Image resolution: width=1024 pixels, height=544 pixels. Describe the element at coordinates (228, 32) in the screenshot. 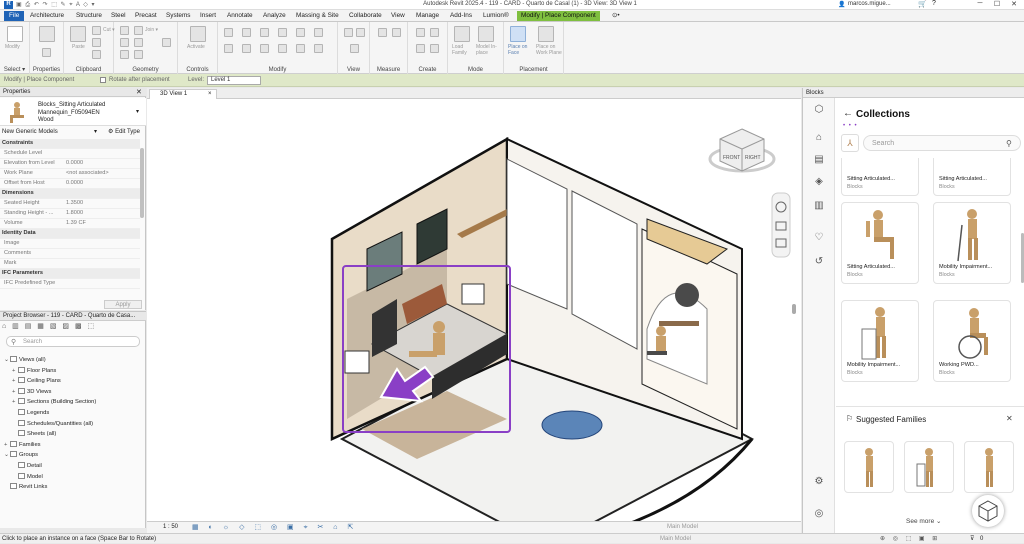

I see `align-icon` at that location.